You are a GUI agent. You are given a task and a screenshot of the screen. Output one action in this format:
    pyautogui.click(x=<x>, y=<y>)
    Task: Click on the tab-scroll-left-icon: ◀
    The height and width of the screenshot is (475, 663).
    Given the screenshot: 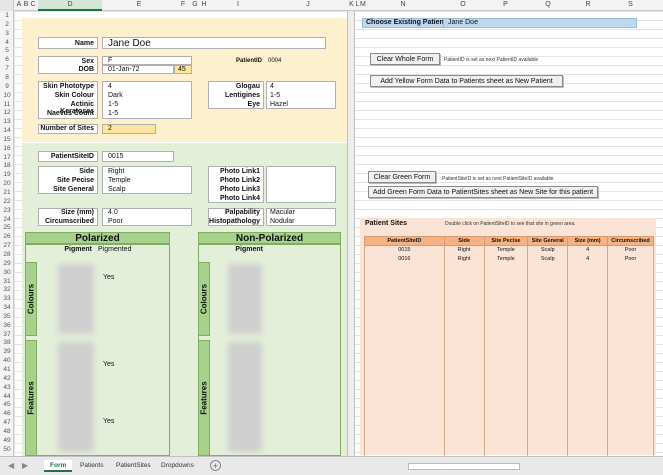 What is the action you would take?
    pyautogui.click(x=11, y=465)
    